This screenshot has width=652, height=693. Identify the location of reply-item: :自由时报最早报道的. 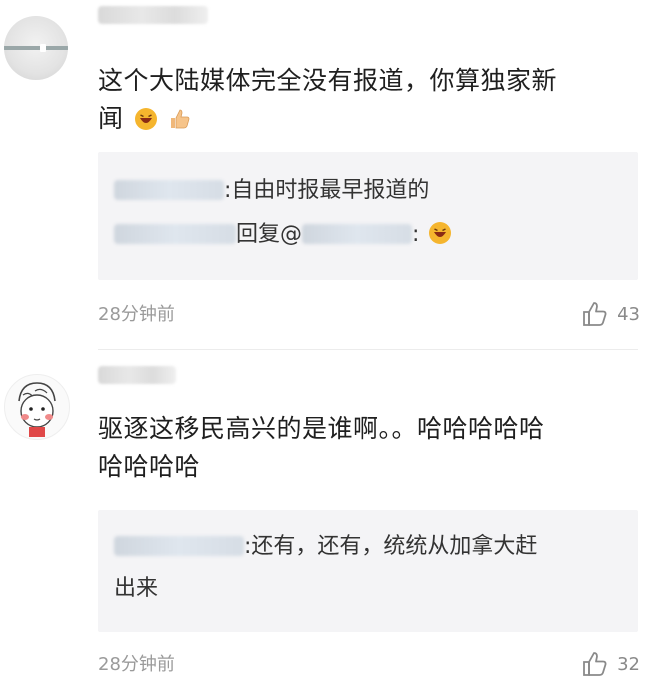
(368, 191).